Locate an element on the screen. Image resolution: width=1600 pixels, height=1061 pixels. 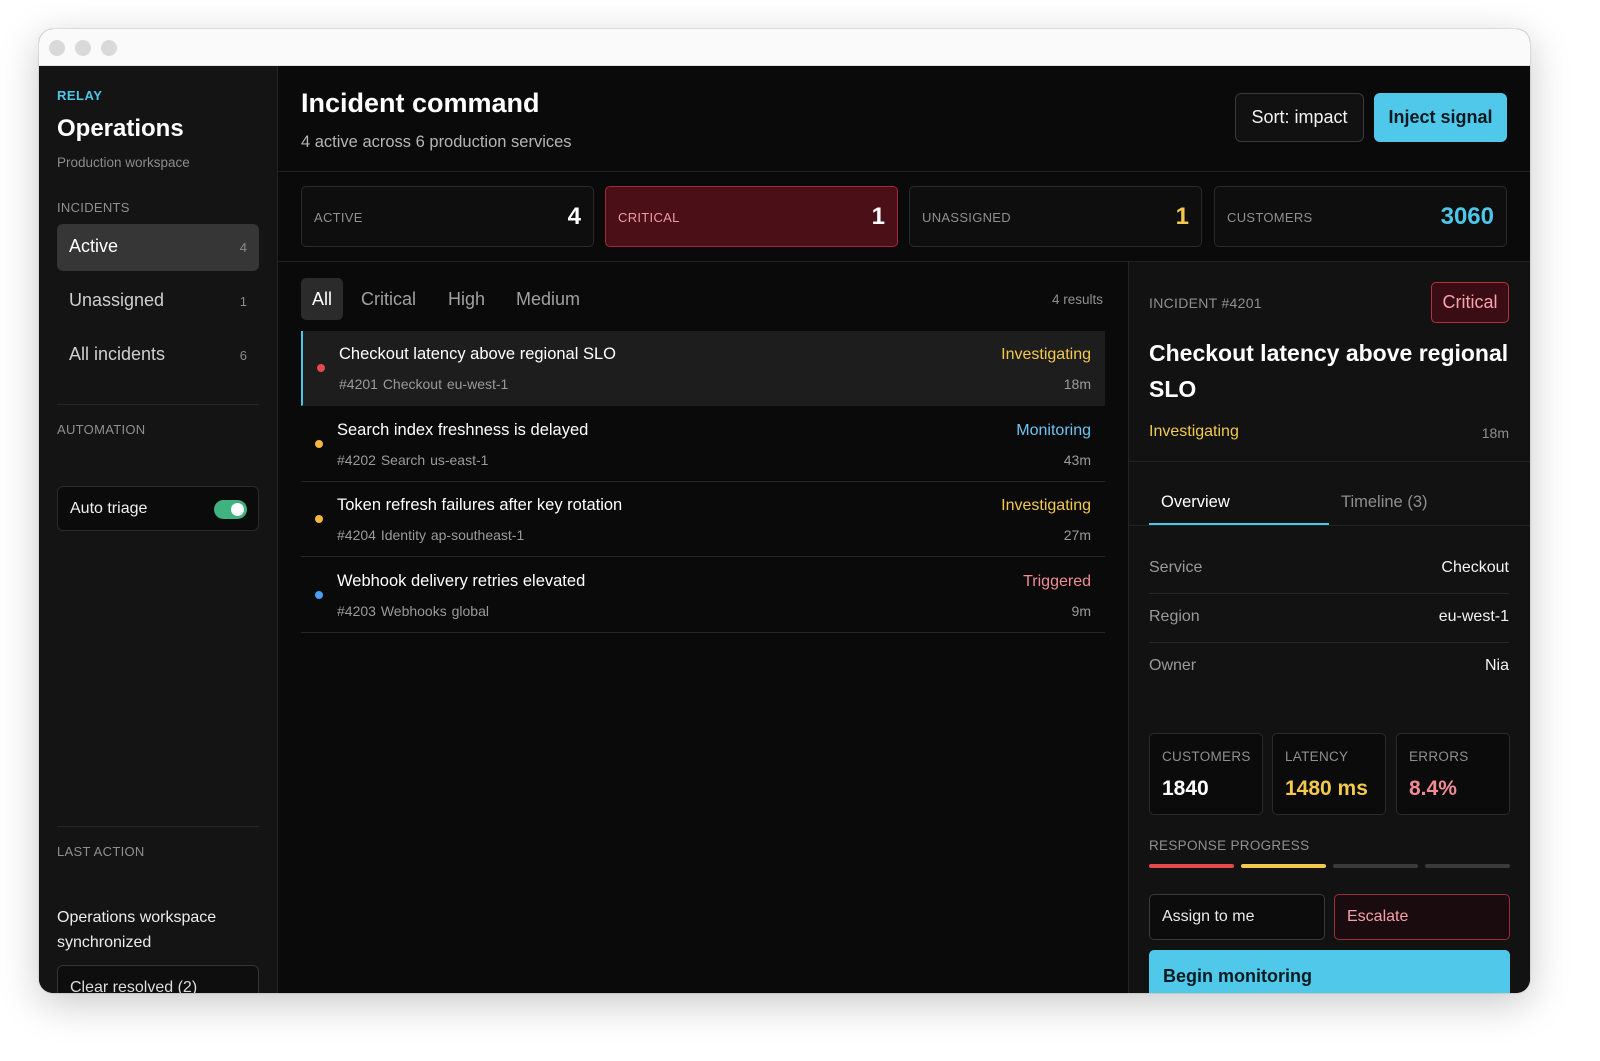
minimize-window-dot is located at coordinates (83, 48).